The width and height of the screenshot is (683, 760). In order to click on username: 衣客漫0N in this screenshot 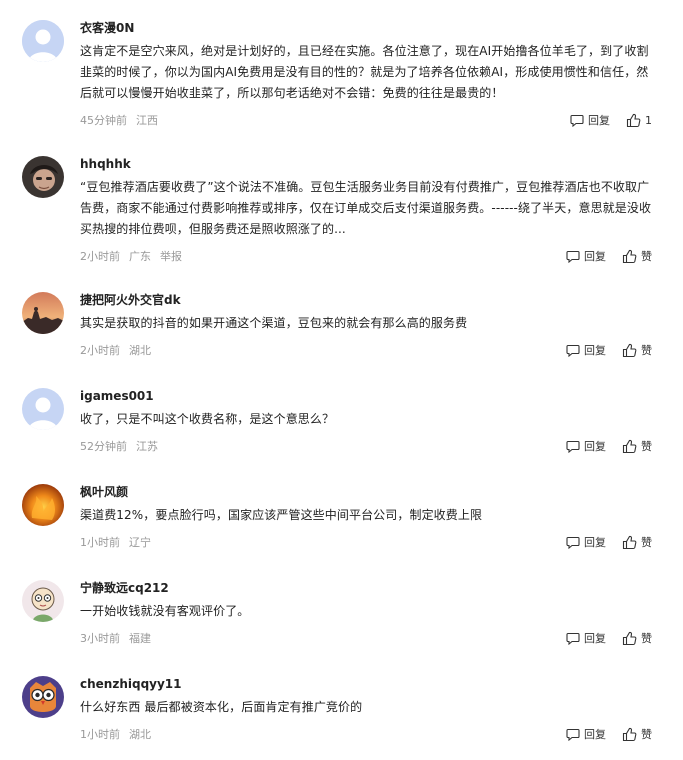, I will do `click(366, 28)`.